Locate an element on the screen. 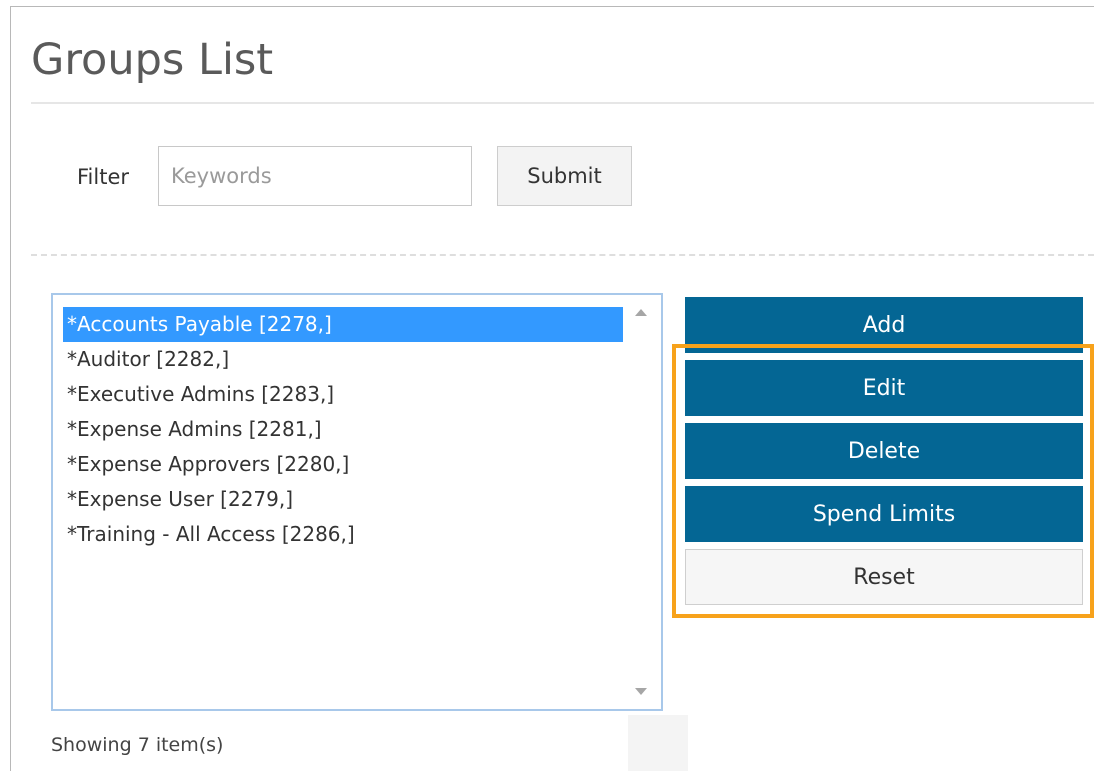 The width and height of the screenshot is (1094, 771). group-list-item: *Expense Admins [2281,] is located at coordinates (343, 429).